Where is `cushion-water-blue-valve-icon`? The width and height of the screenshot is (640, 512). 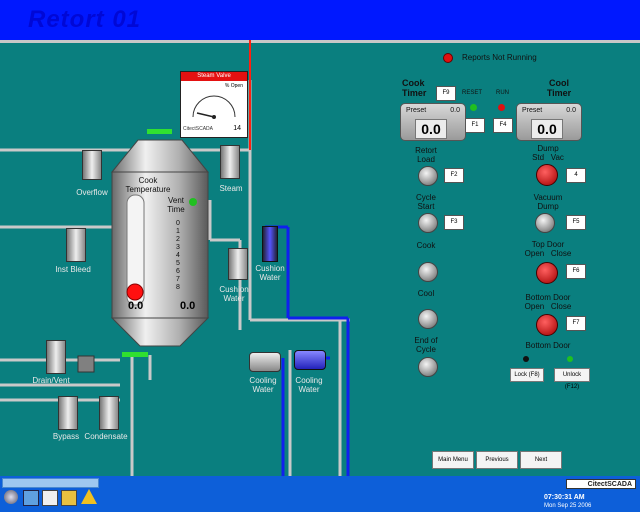
cushion-water-blue-valve-icon is located at coordinates (270, 244).